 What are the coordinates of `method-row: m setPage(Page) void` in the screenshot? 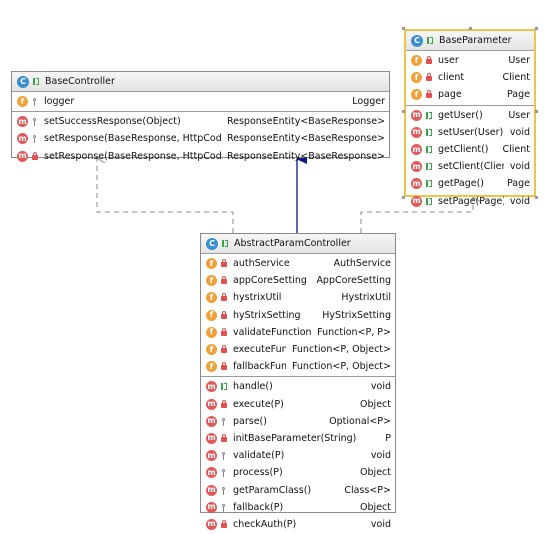 It's located at (470, 201).